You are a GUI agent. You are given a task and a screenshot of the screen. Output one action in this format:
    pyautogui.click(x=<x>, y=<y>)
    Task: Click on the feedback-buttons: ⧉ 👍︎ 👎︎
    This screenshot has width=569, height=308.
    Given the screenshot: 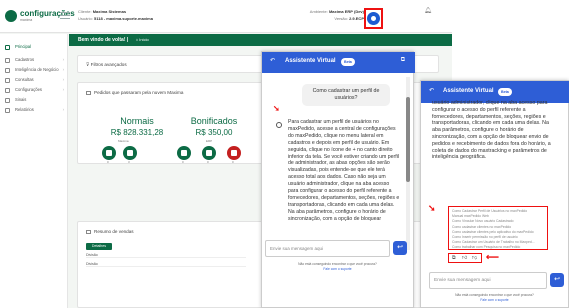 What is the action you would take?
    pyautogui.click(x=465, y=258)
    